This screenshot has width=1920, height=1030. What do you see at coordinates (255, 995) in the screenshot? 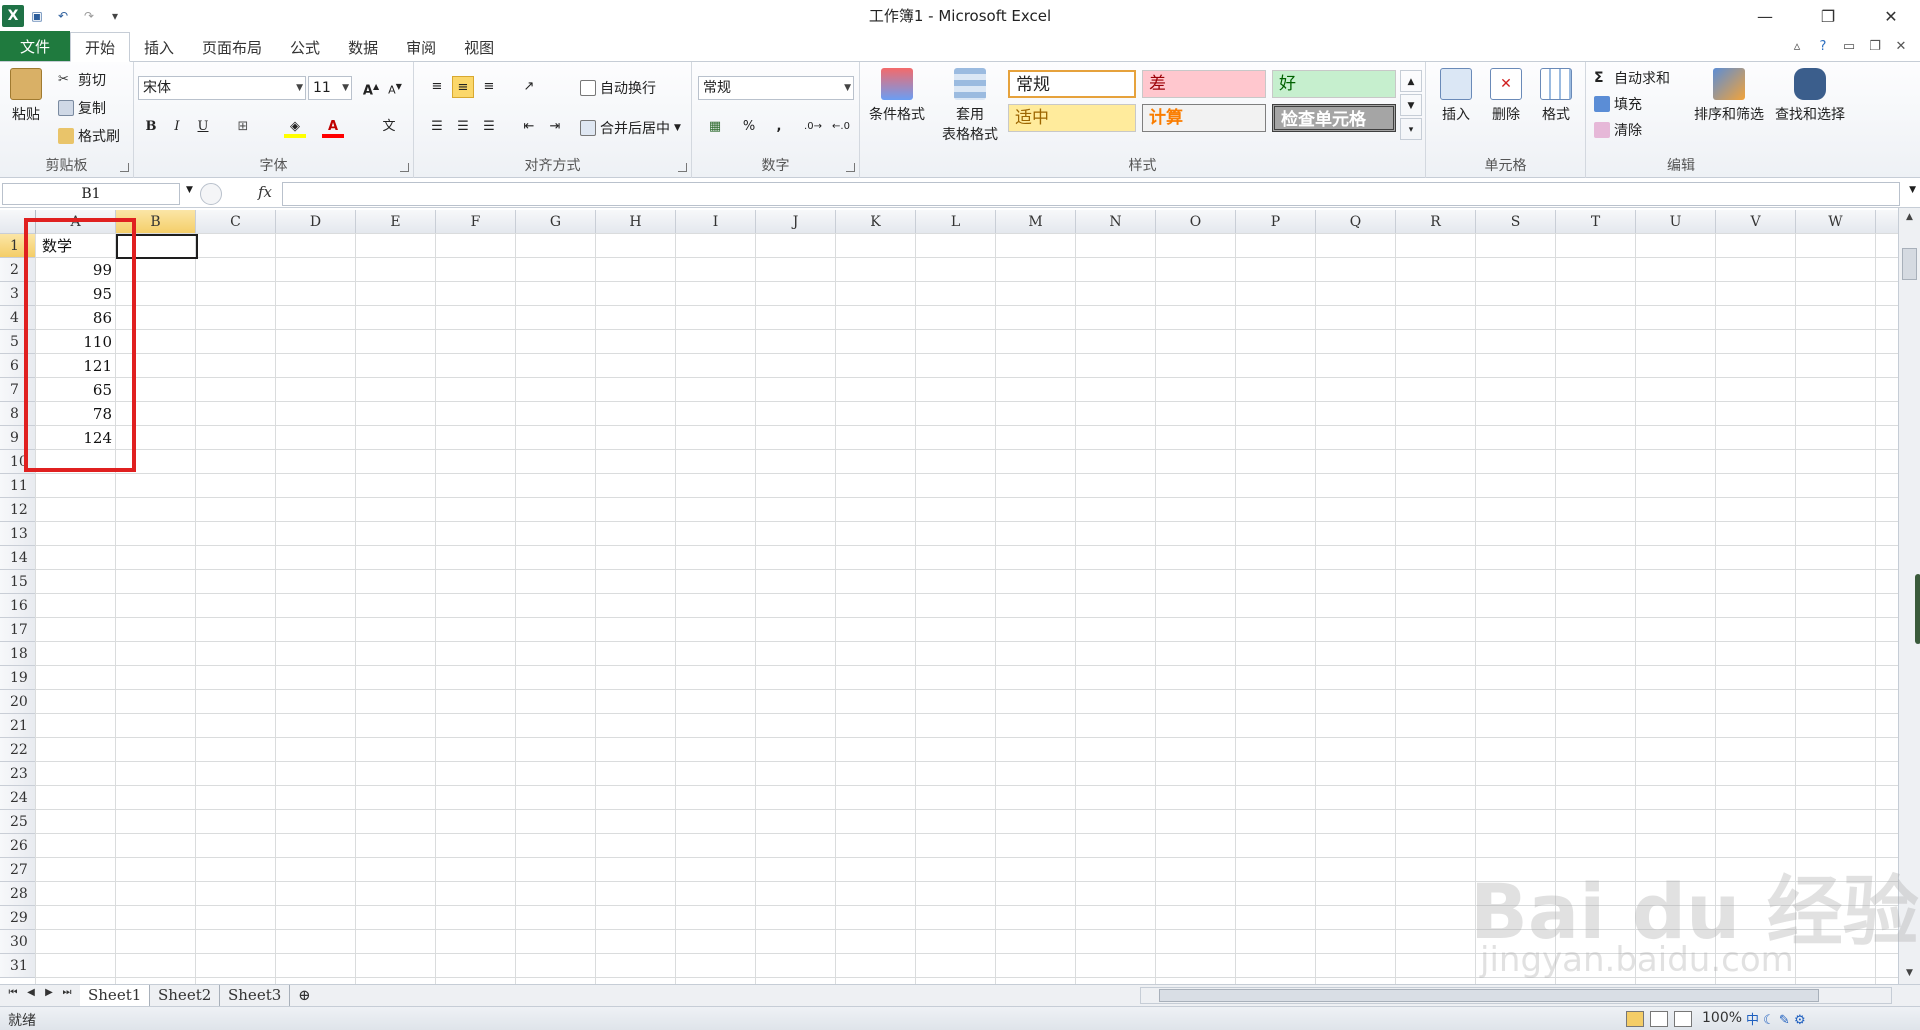
I see `sheet-tab-3: Sheet3` at bounding box center [255, 995].